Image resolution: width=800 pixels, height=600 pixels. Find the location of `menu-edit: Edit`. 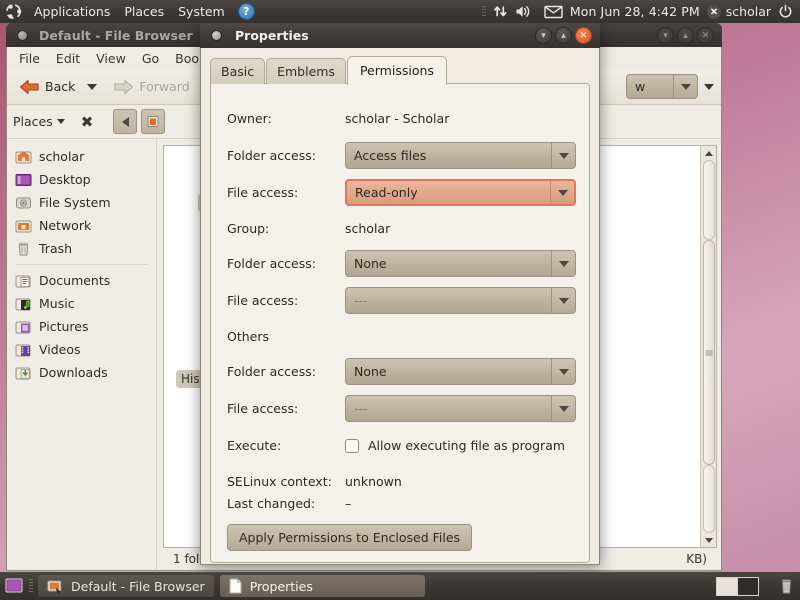

menu-edit: Edit is located at coordinates (68, 58).